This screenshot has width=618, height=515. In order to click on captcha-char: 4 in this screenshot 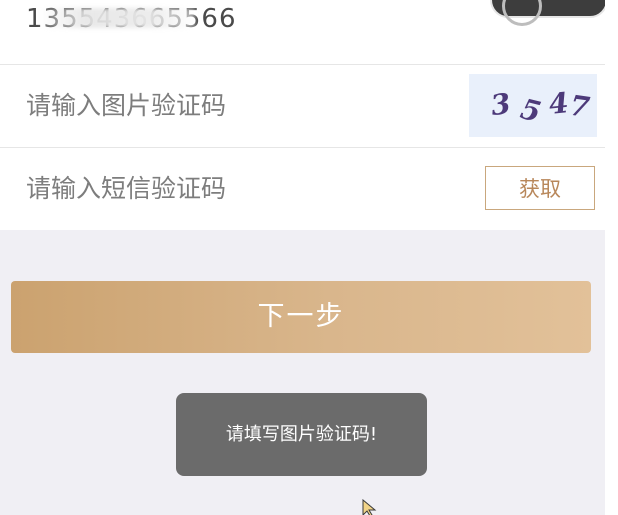, I will do `click(559, 103)`.